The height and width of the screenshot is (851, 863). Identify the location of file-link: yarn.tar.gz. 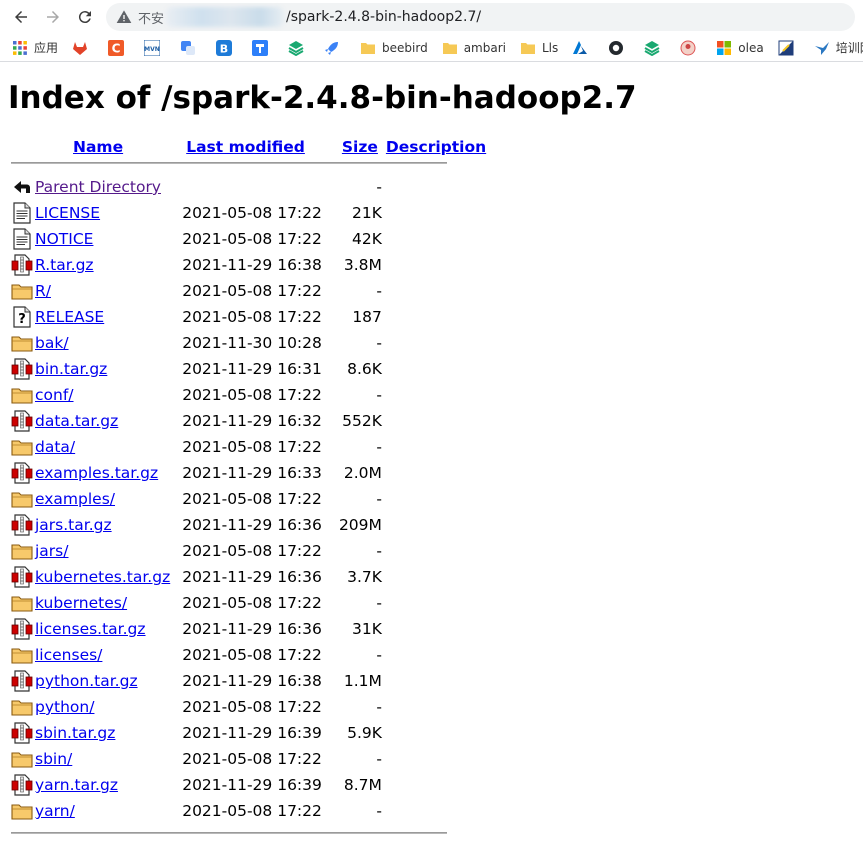
(76, 785).